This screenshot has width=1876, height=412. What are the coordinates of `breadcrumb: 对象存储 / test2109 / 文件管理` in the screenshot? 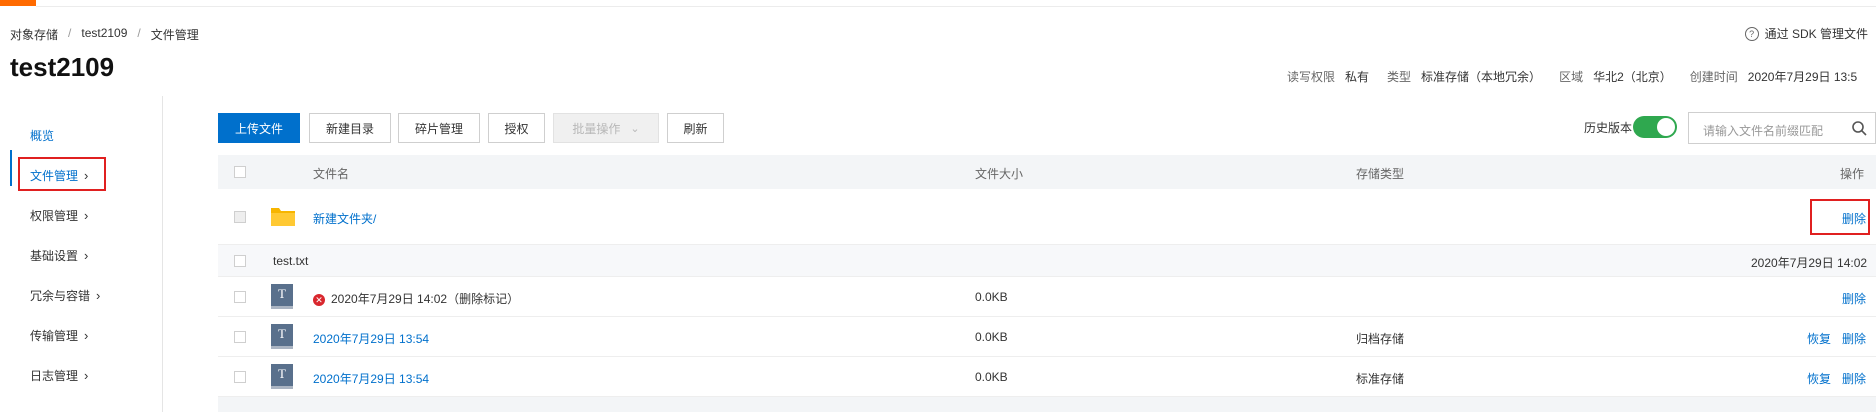 It's located at (104, 34).